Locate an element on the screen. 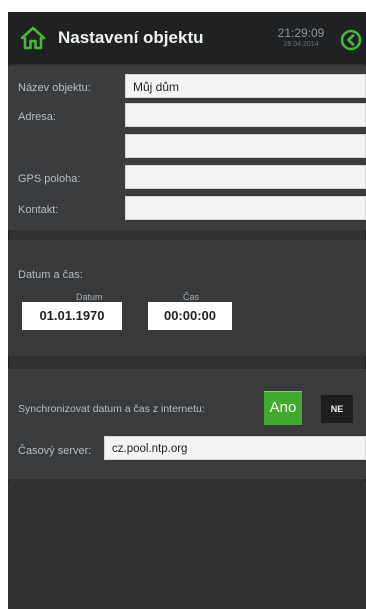  clock: 21:29:09 28.04.2014 is located at coordinates (301, 38).